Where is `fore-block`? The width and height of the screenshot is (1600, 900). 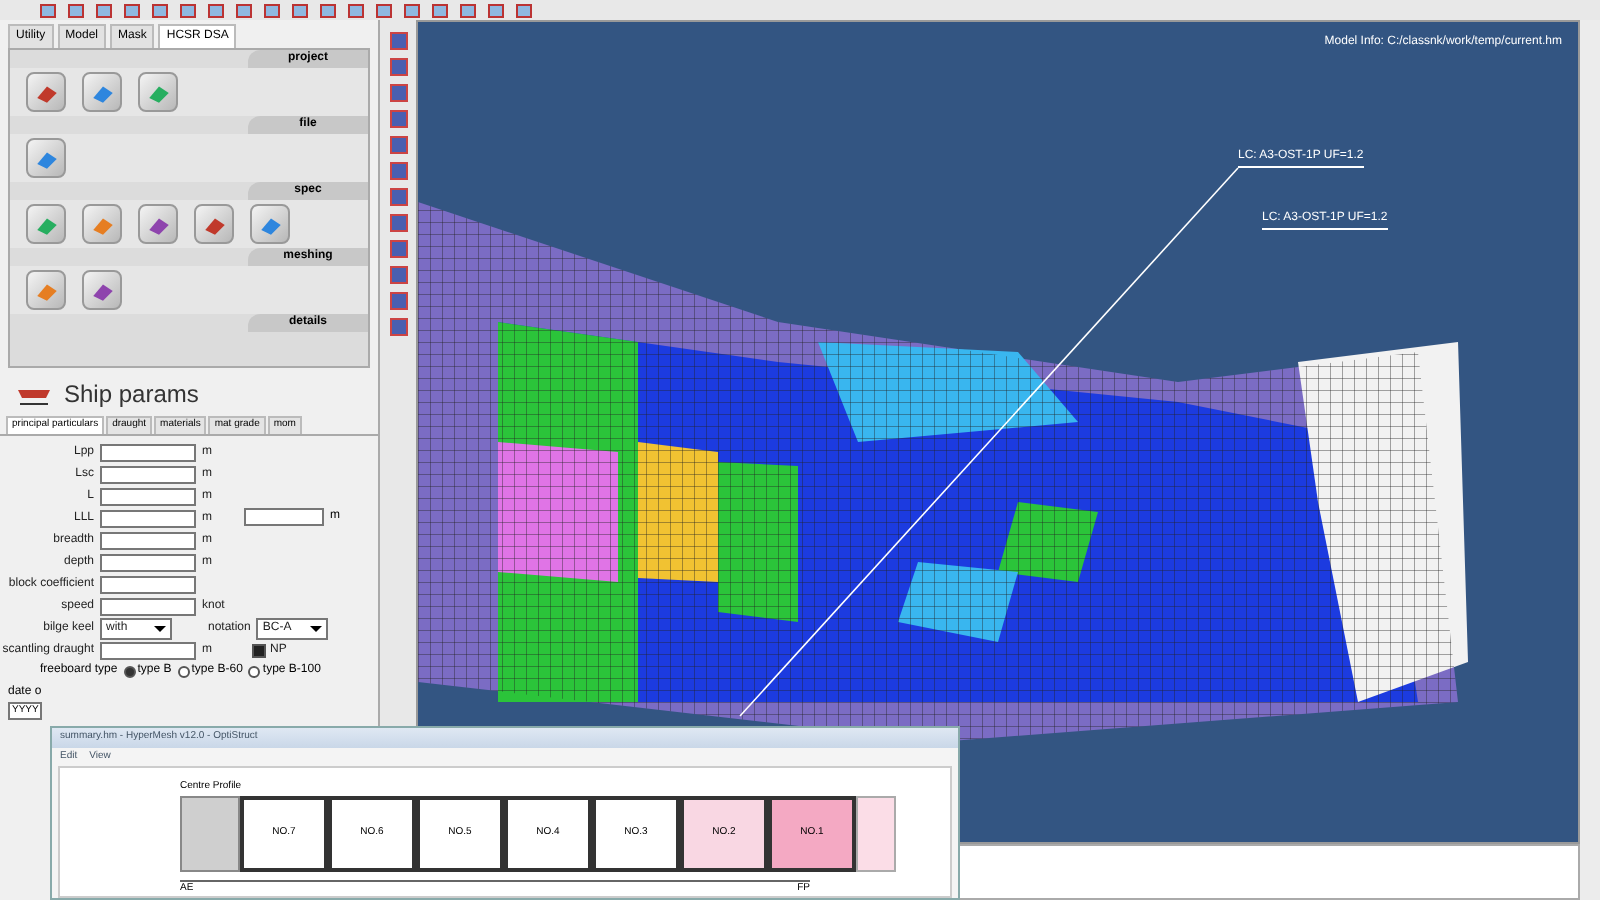
fore-block is located at coordinates (876, 833).